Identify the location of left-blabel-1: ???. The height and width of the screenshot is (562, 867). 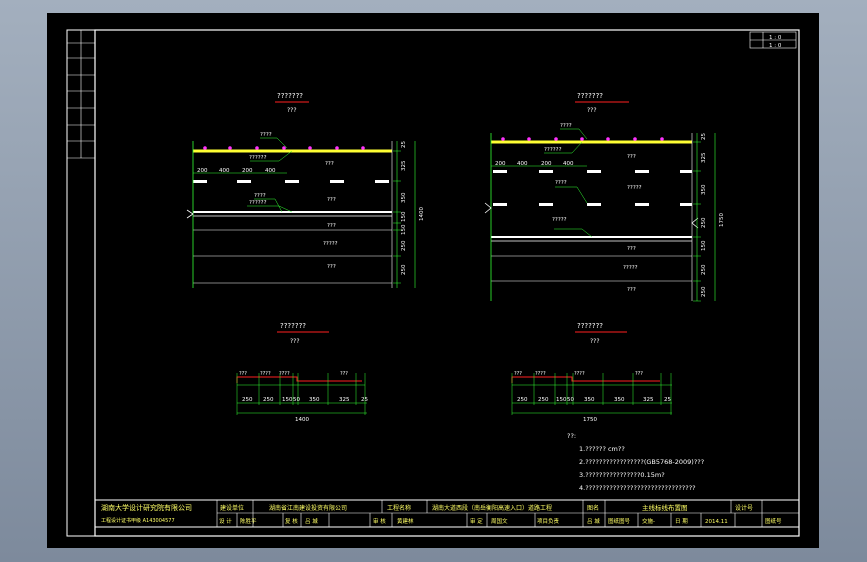
(243, 374).